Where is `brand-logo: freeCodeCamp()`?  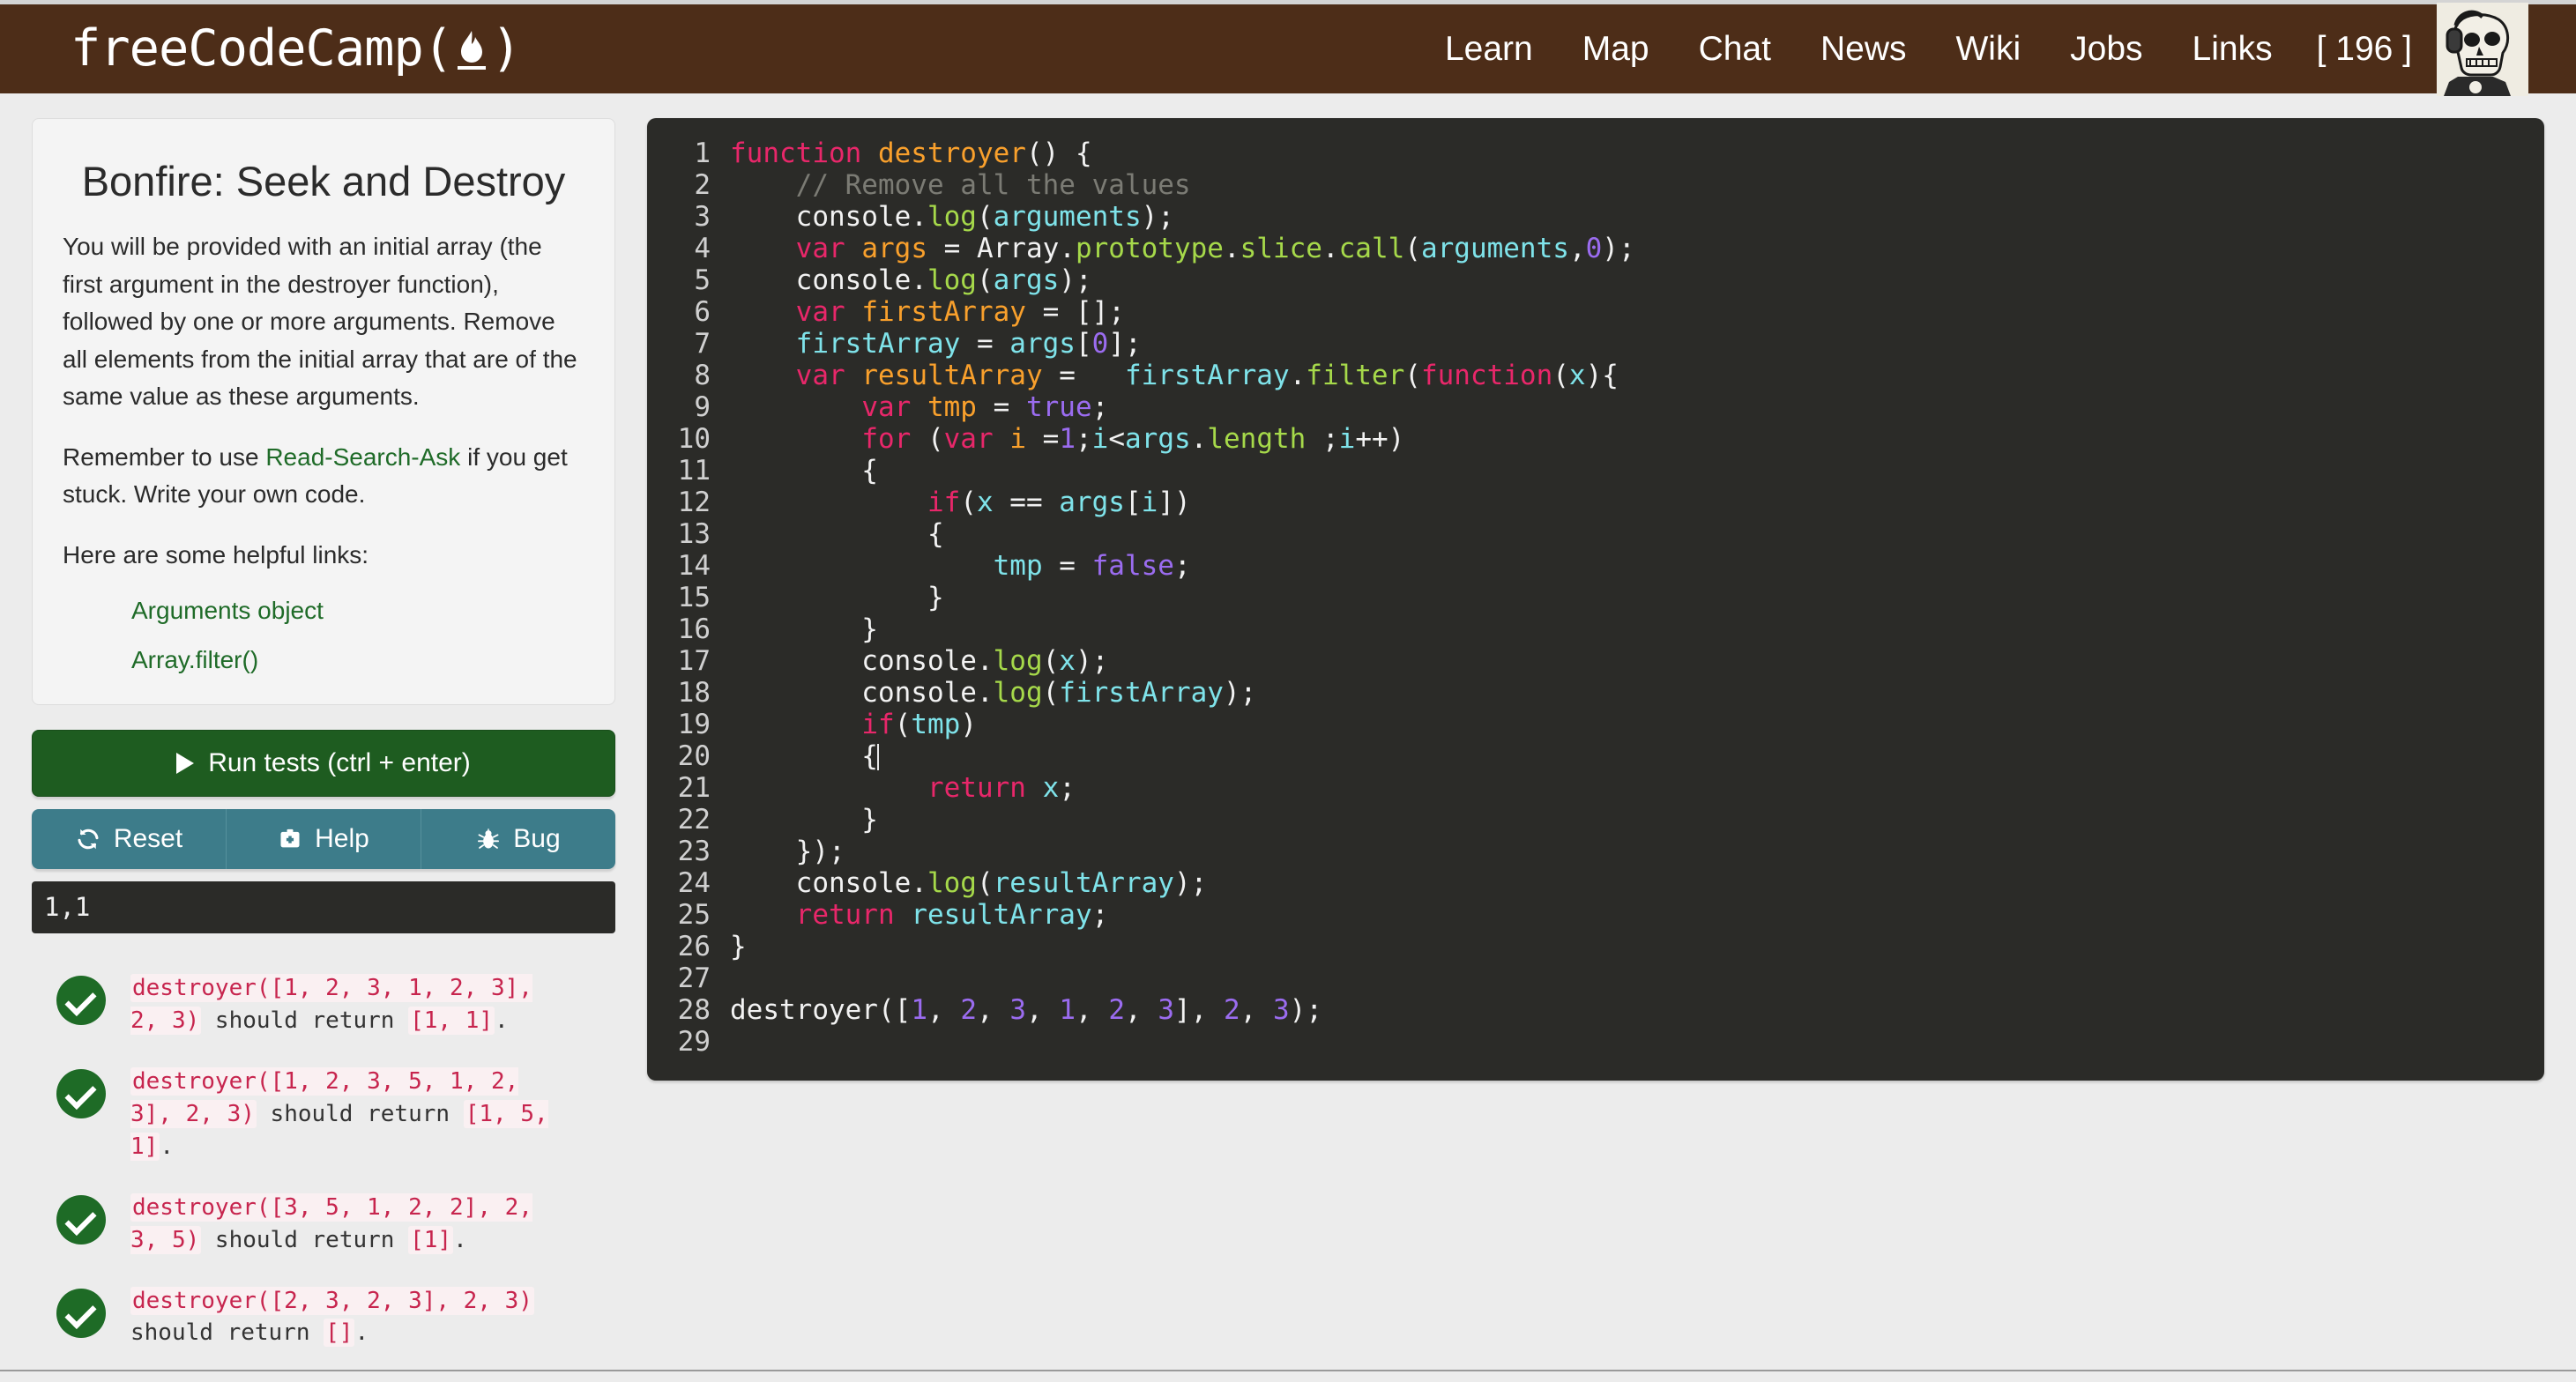
brand-logo: freeCodeCamp() is located at coordinates (296, 49).